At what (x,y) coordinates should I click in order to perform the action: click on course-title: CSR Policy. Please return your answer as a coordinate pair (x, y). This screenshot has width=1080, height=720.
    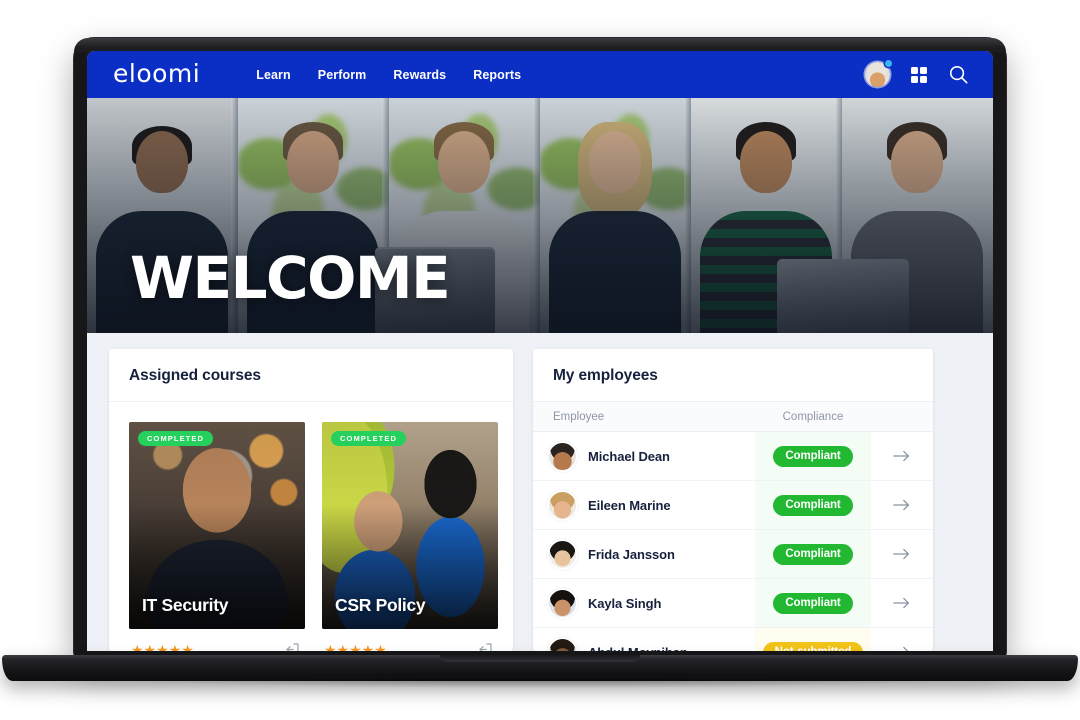
    Looking at the image, I should click on (380, 605).